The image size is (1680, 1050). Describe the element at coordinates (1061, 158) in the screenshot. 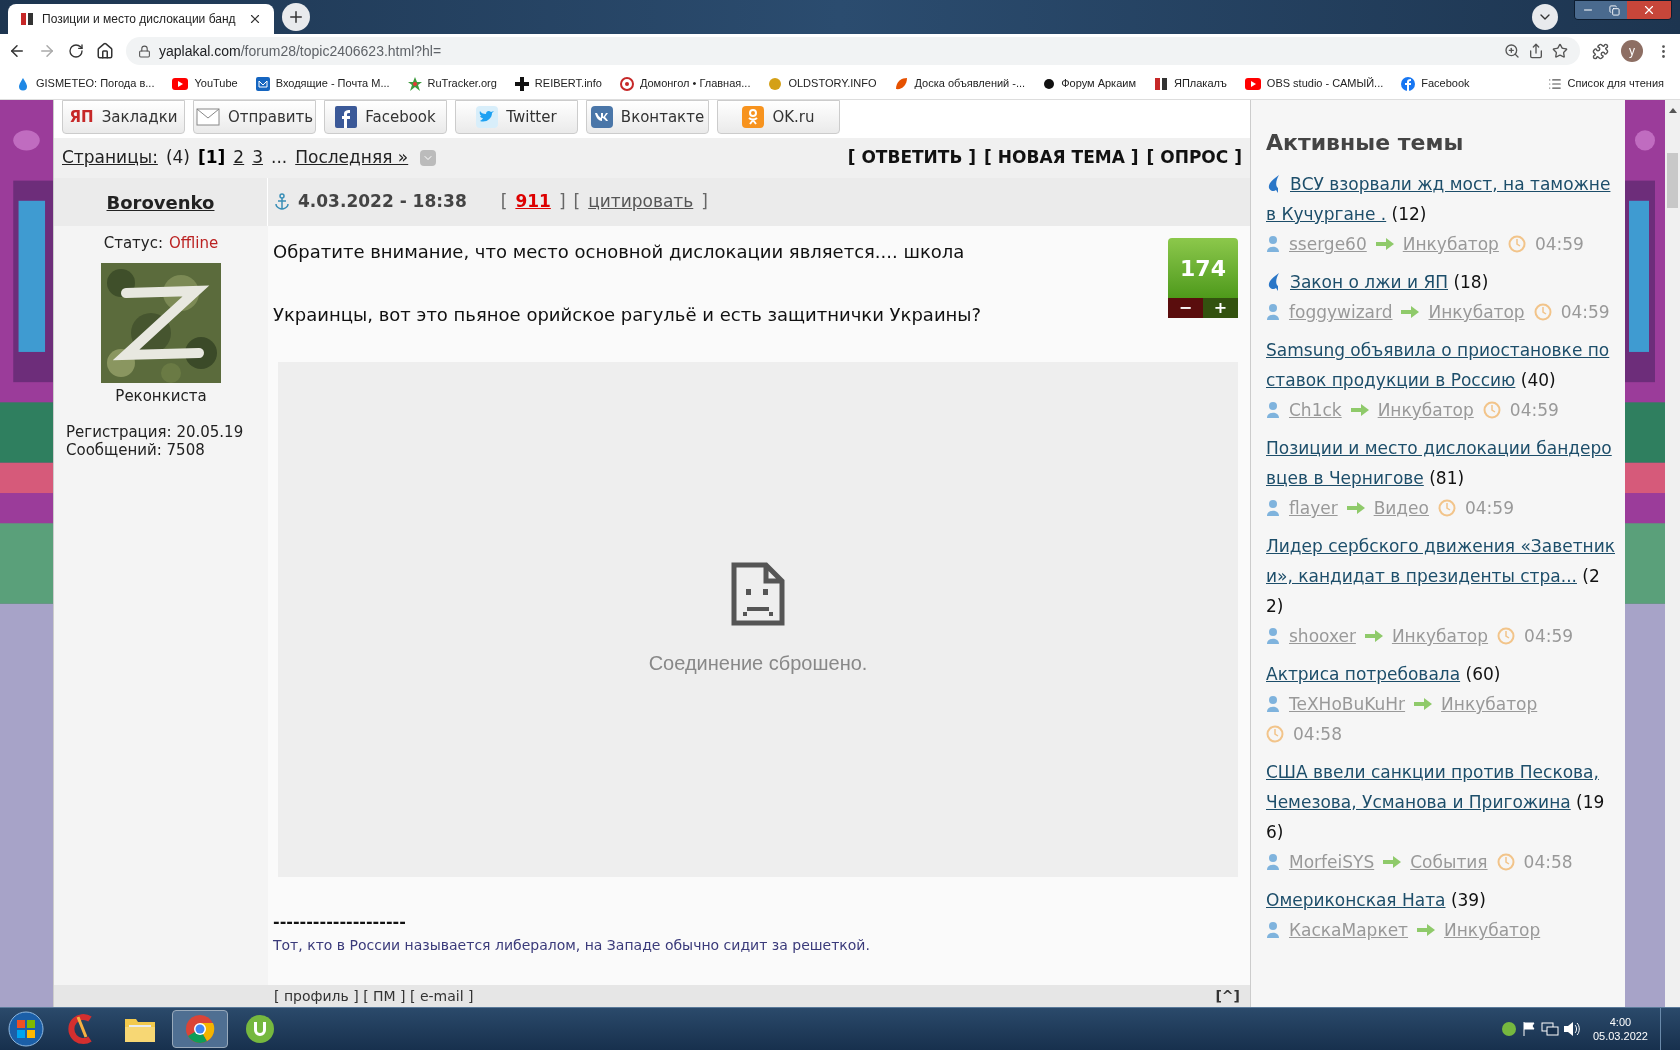

I see `action-link: [ НОВАЯ ТЕМА ]` at that location.